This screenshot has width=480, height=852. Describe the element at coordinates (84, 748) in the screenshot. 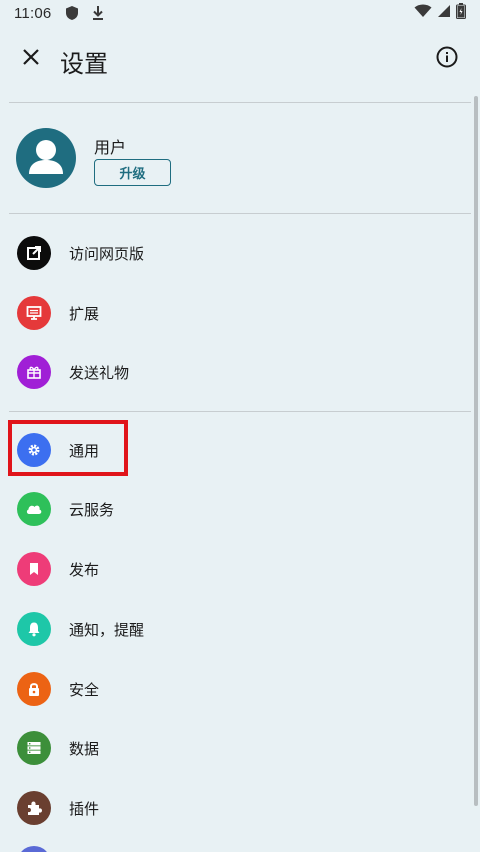

I see `menu-item-label: 数据` at that location.